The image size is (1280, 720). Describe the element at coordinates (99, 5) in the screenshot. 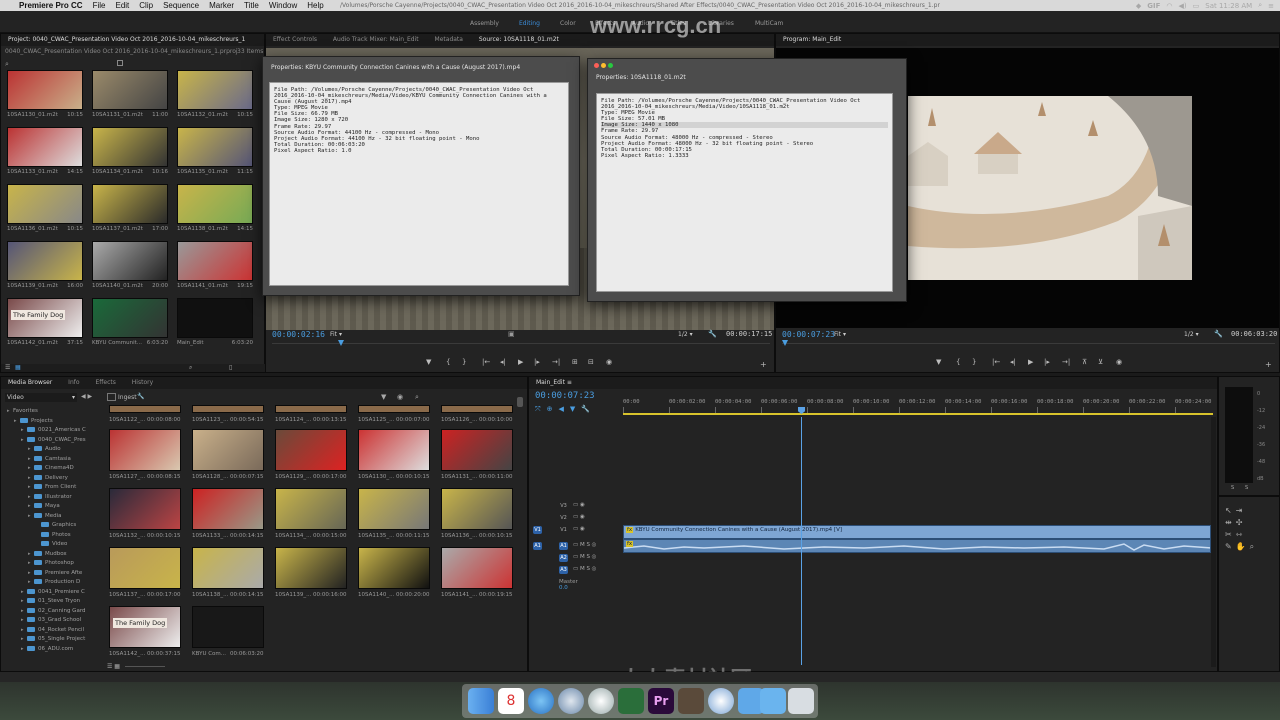

I see `menu-file: File` at that location.